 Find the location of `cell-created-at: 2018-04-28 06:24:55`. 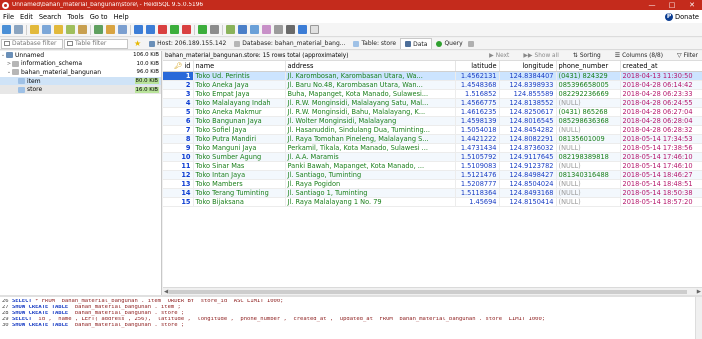

cell-created-at: 2018-04-28 06:24:55 is located at coordinates (661, 103).